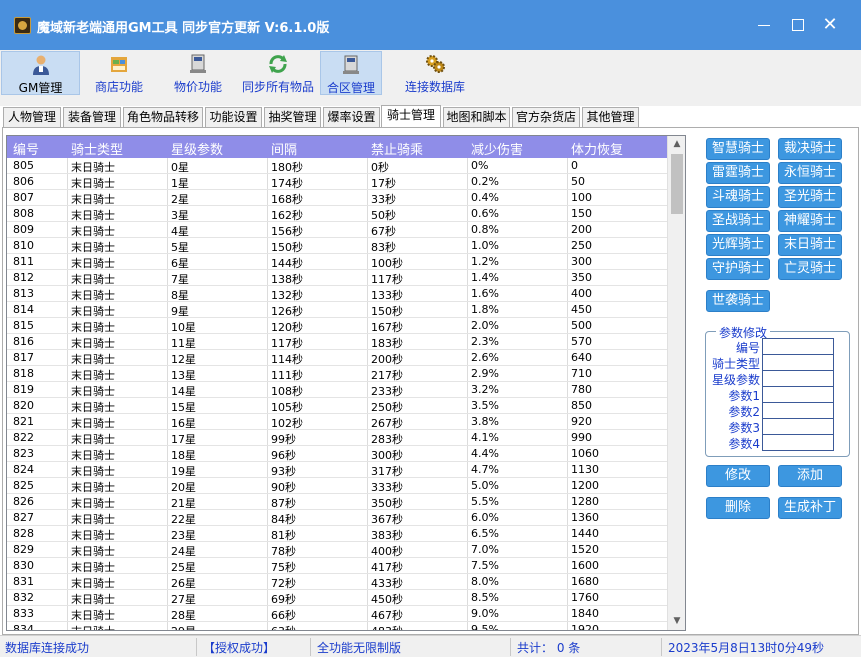 The image size is (861, 657). What do you see at coordinates (97, 148) in the screenshot?
I see `col-header-knight-type: 骑士类型` at bounding box center [97, 148].